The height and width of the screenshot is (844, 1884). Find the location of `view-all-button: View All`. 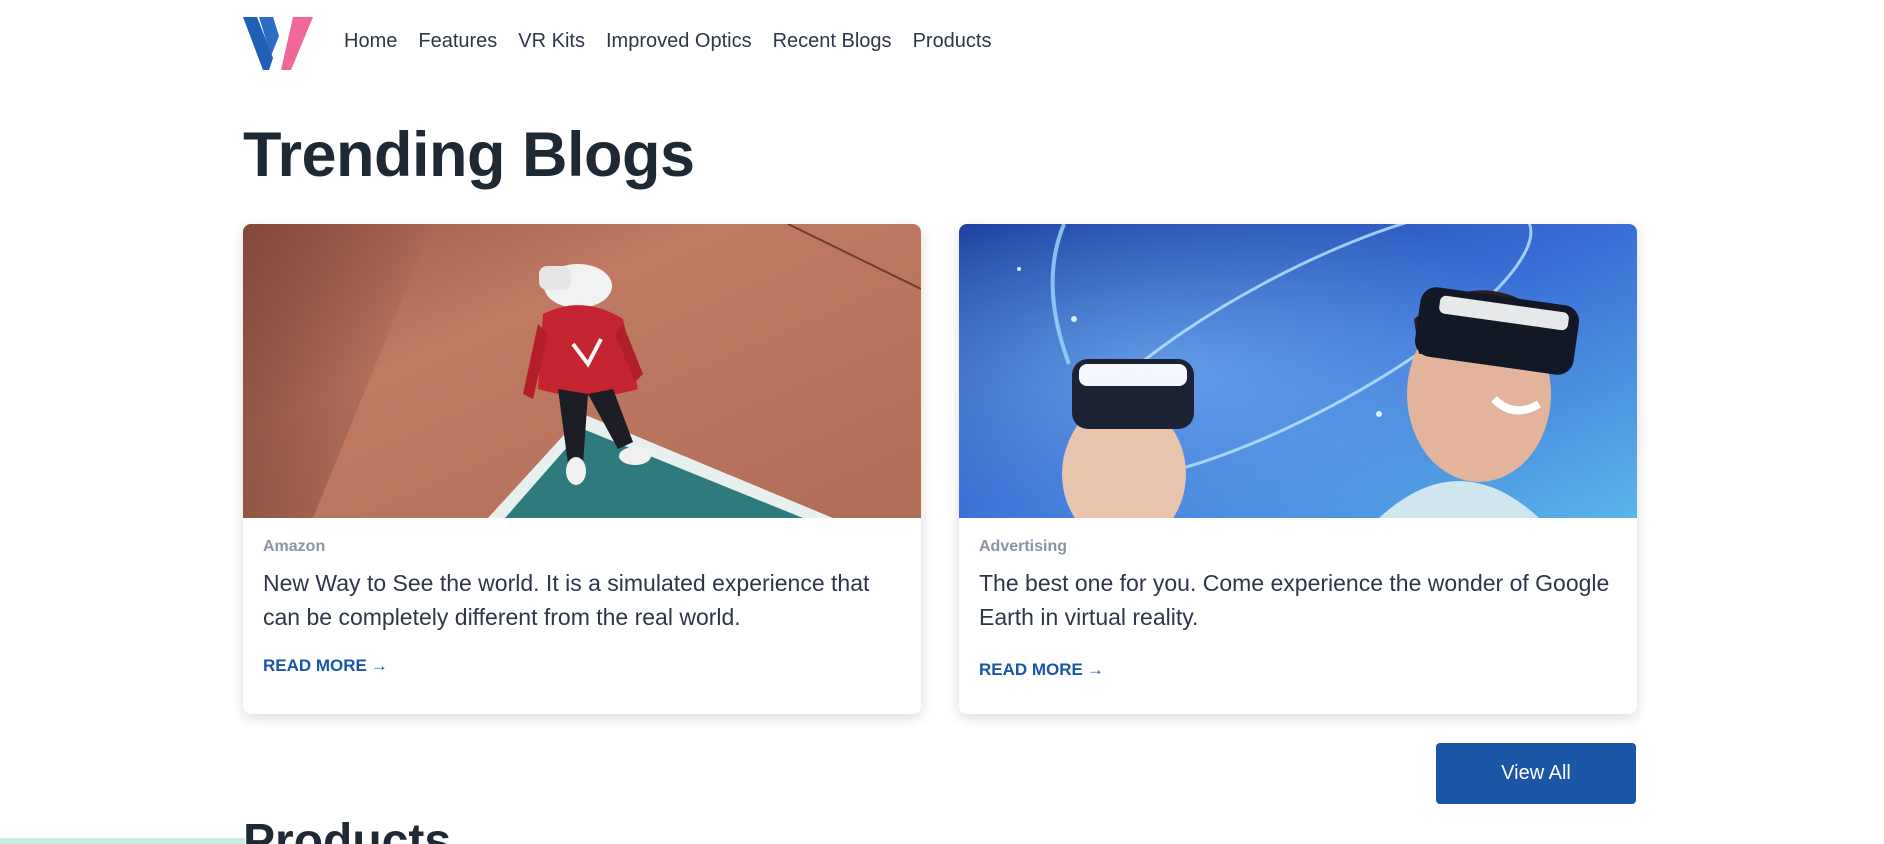

view-all-button: View All is located at coordinates (1536, 773).